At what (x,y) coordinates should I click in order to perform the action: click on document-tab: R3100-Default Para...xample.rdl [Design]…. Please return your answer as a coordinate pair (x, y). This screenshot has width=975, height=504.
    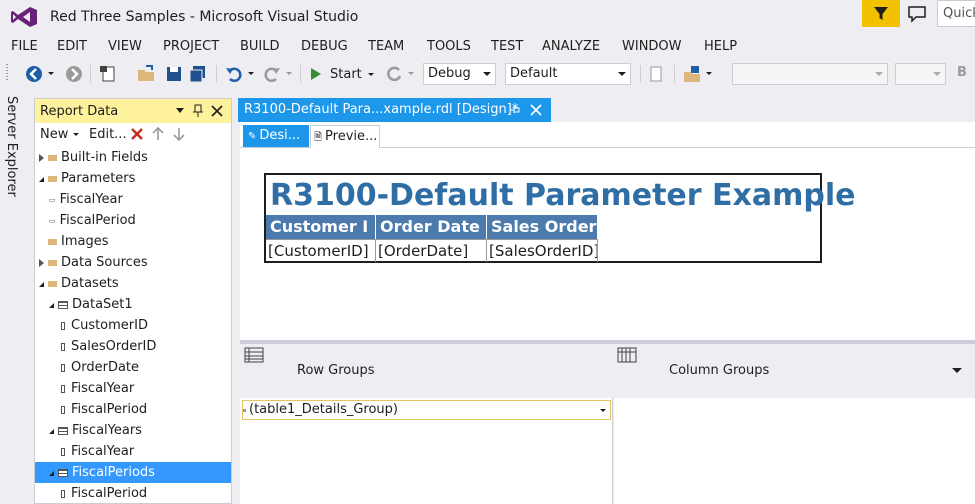
    Looking at the image, I should click on (394, 110).